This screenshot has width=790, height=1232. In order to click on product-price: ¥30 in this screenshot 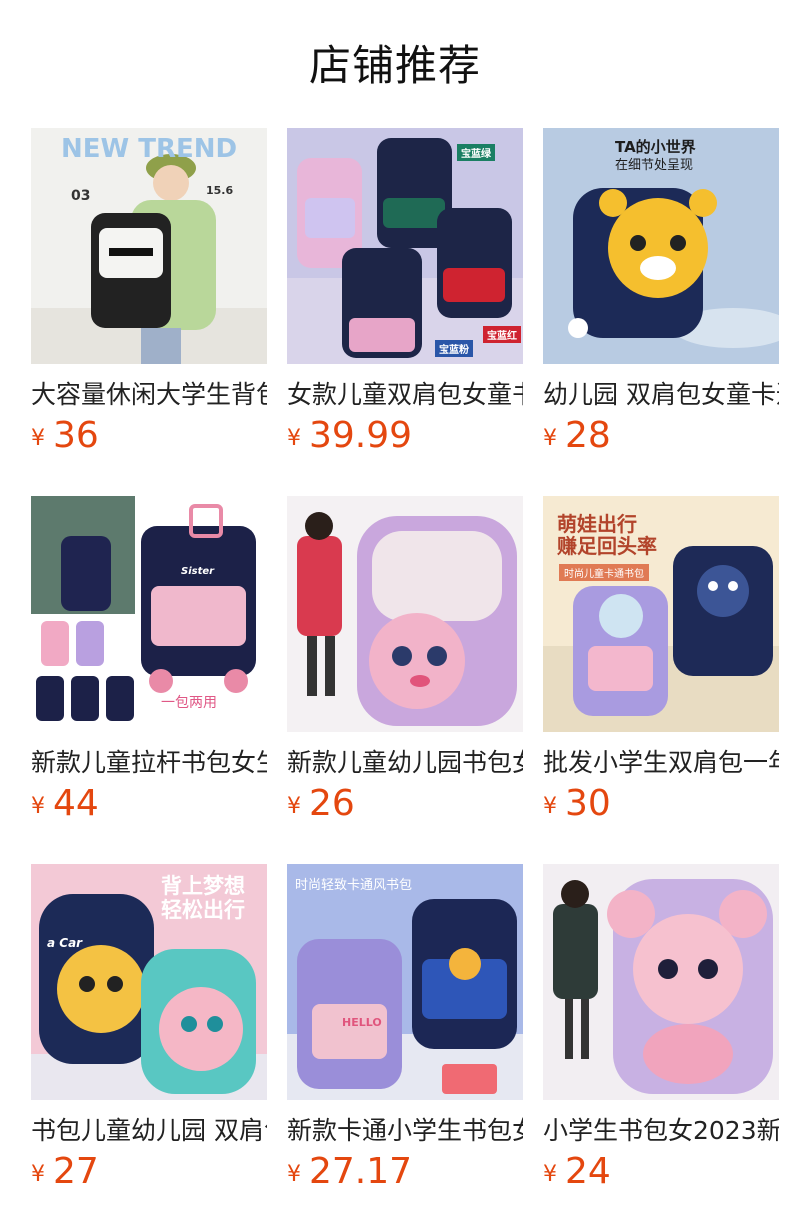, I will do `click(577, 804)`.